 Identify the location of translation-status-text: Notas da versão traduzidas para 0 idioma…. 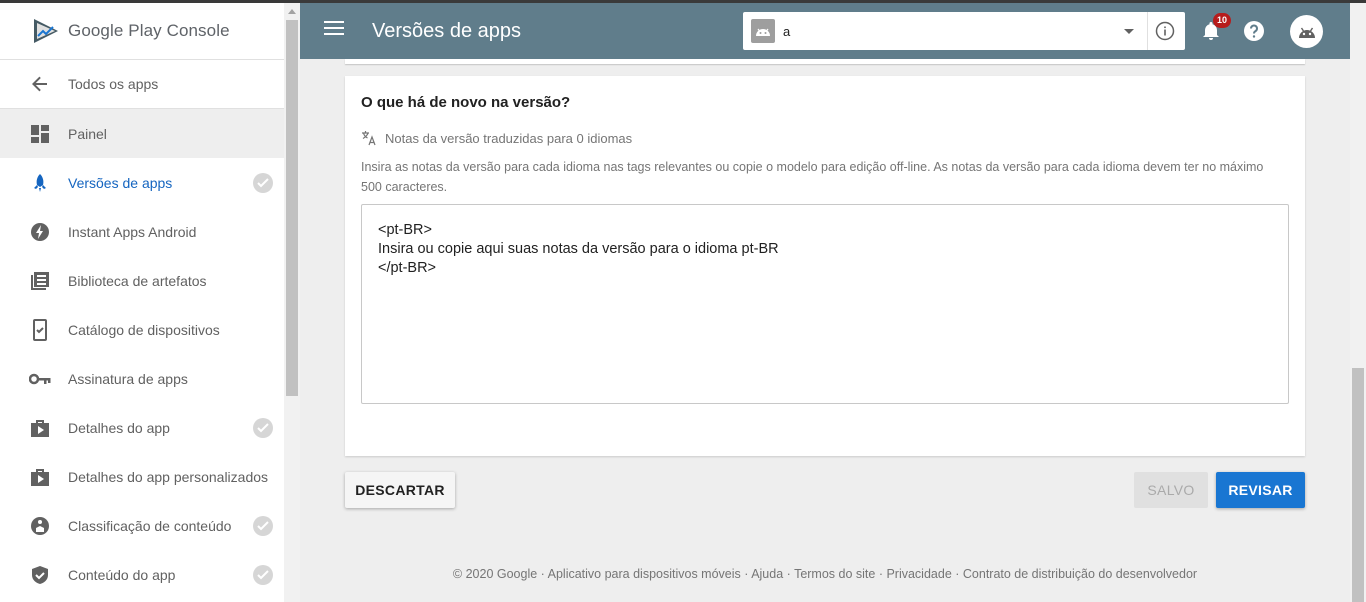
(509, 138).